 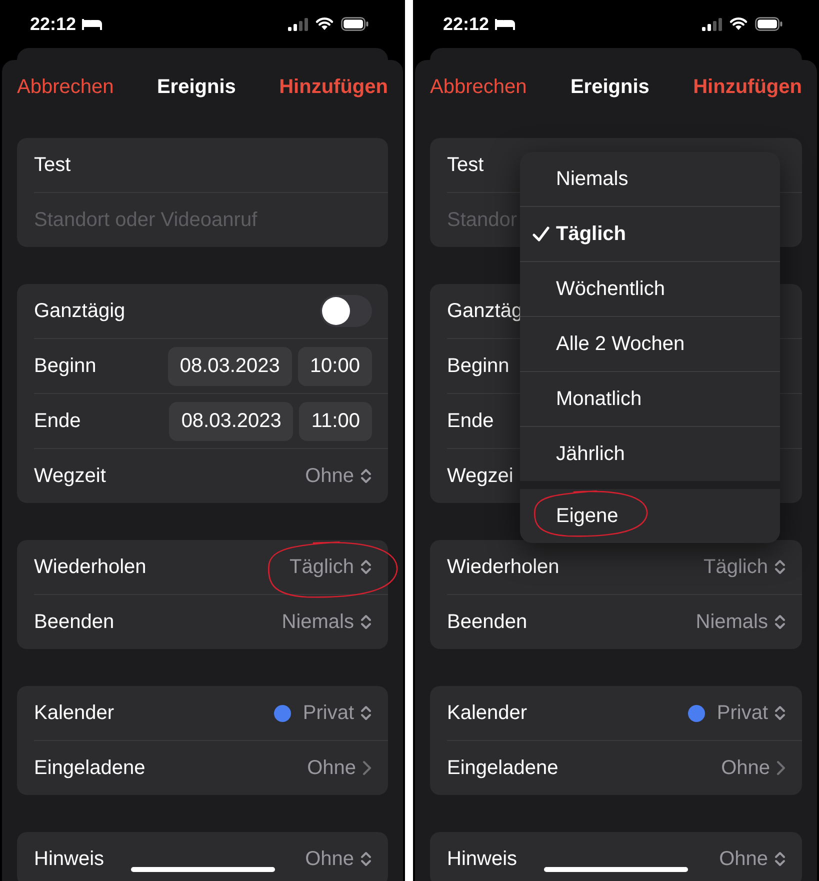 I want to click on row-label: Ganztägig, so click(x=80, y=311).